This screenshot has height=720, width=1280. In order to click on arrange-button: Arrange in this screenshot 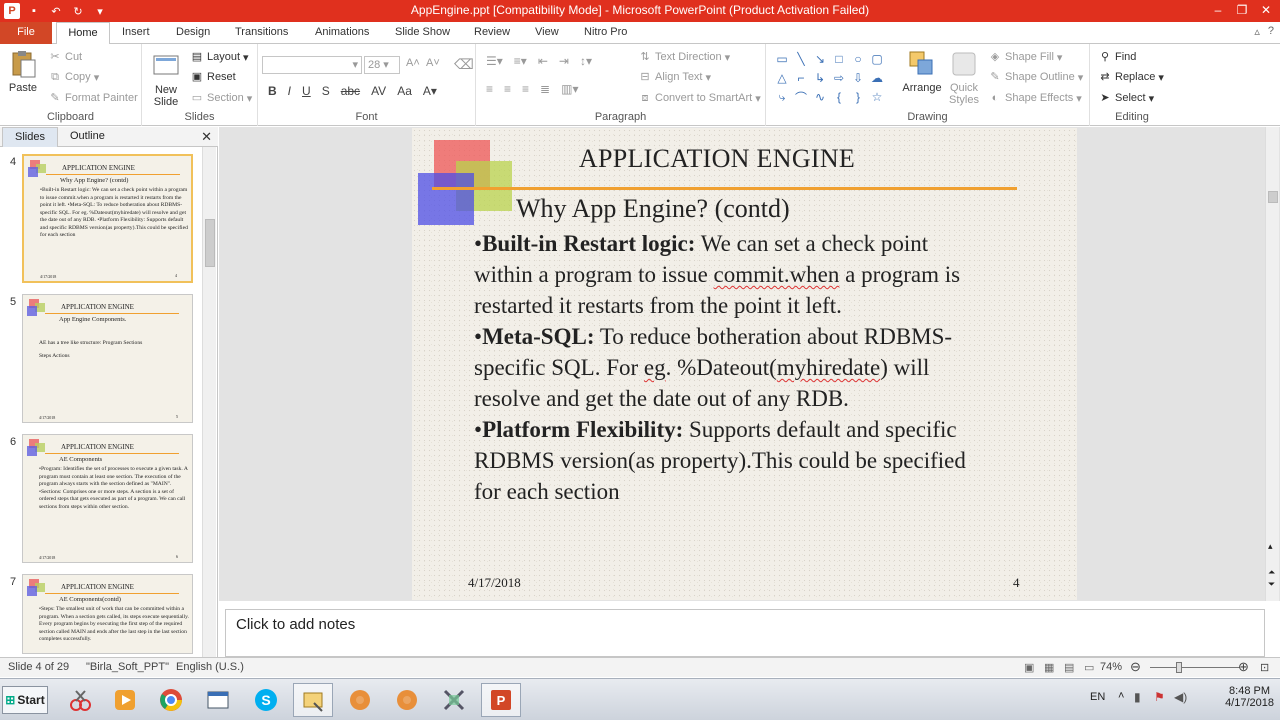, I will do `click(922, 71)`.